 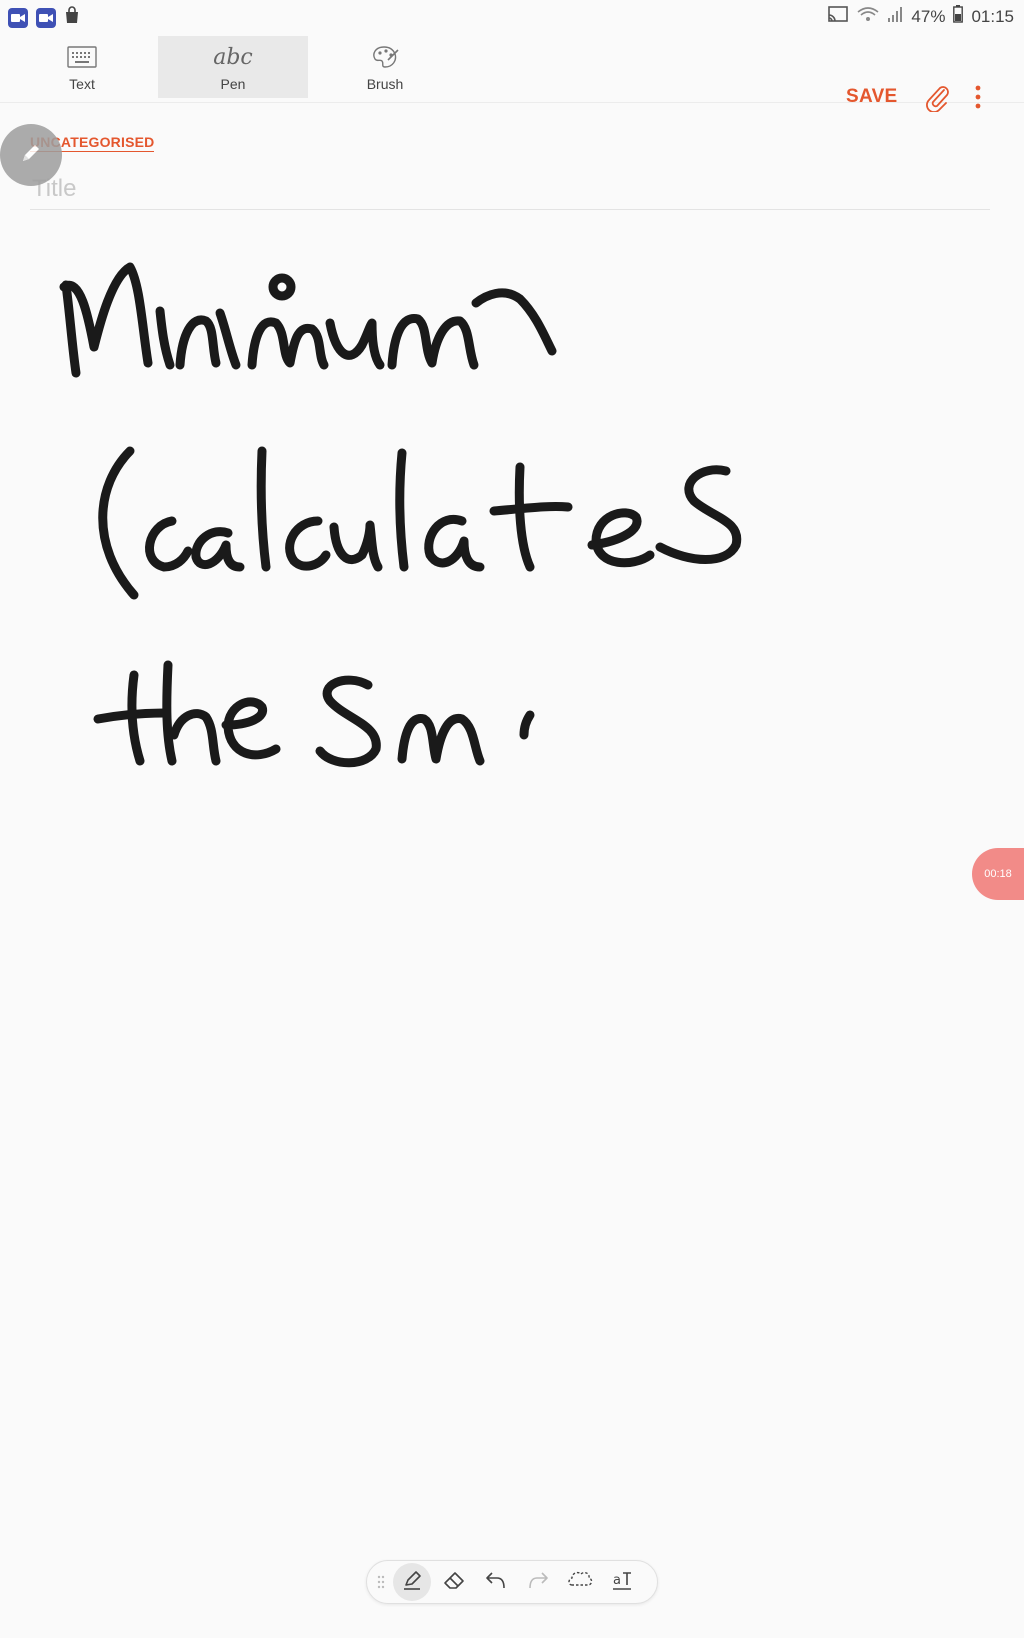 I want to click on battery-icon, so click(x=958, y=16).